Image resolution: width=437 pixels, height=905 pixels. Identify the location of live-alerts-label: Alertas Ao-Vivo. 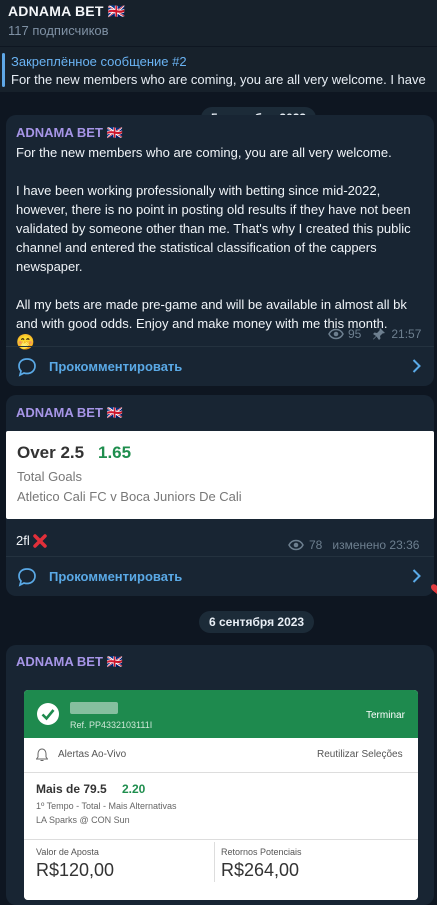
(92, 754).